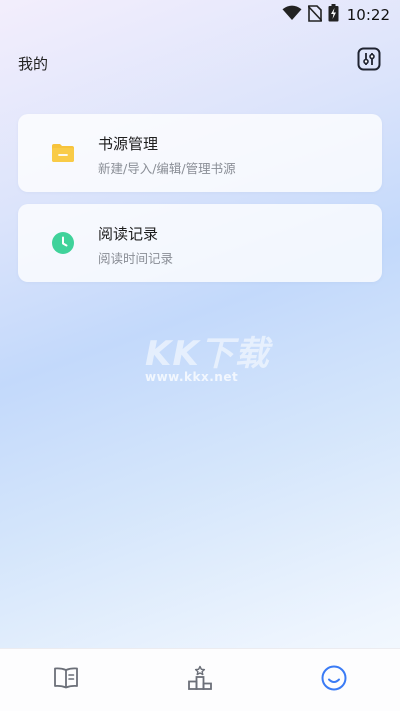 The image size is (400, 711). I want to click on ranking-icon, so click(200, 680).